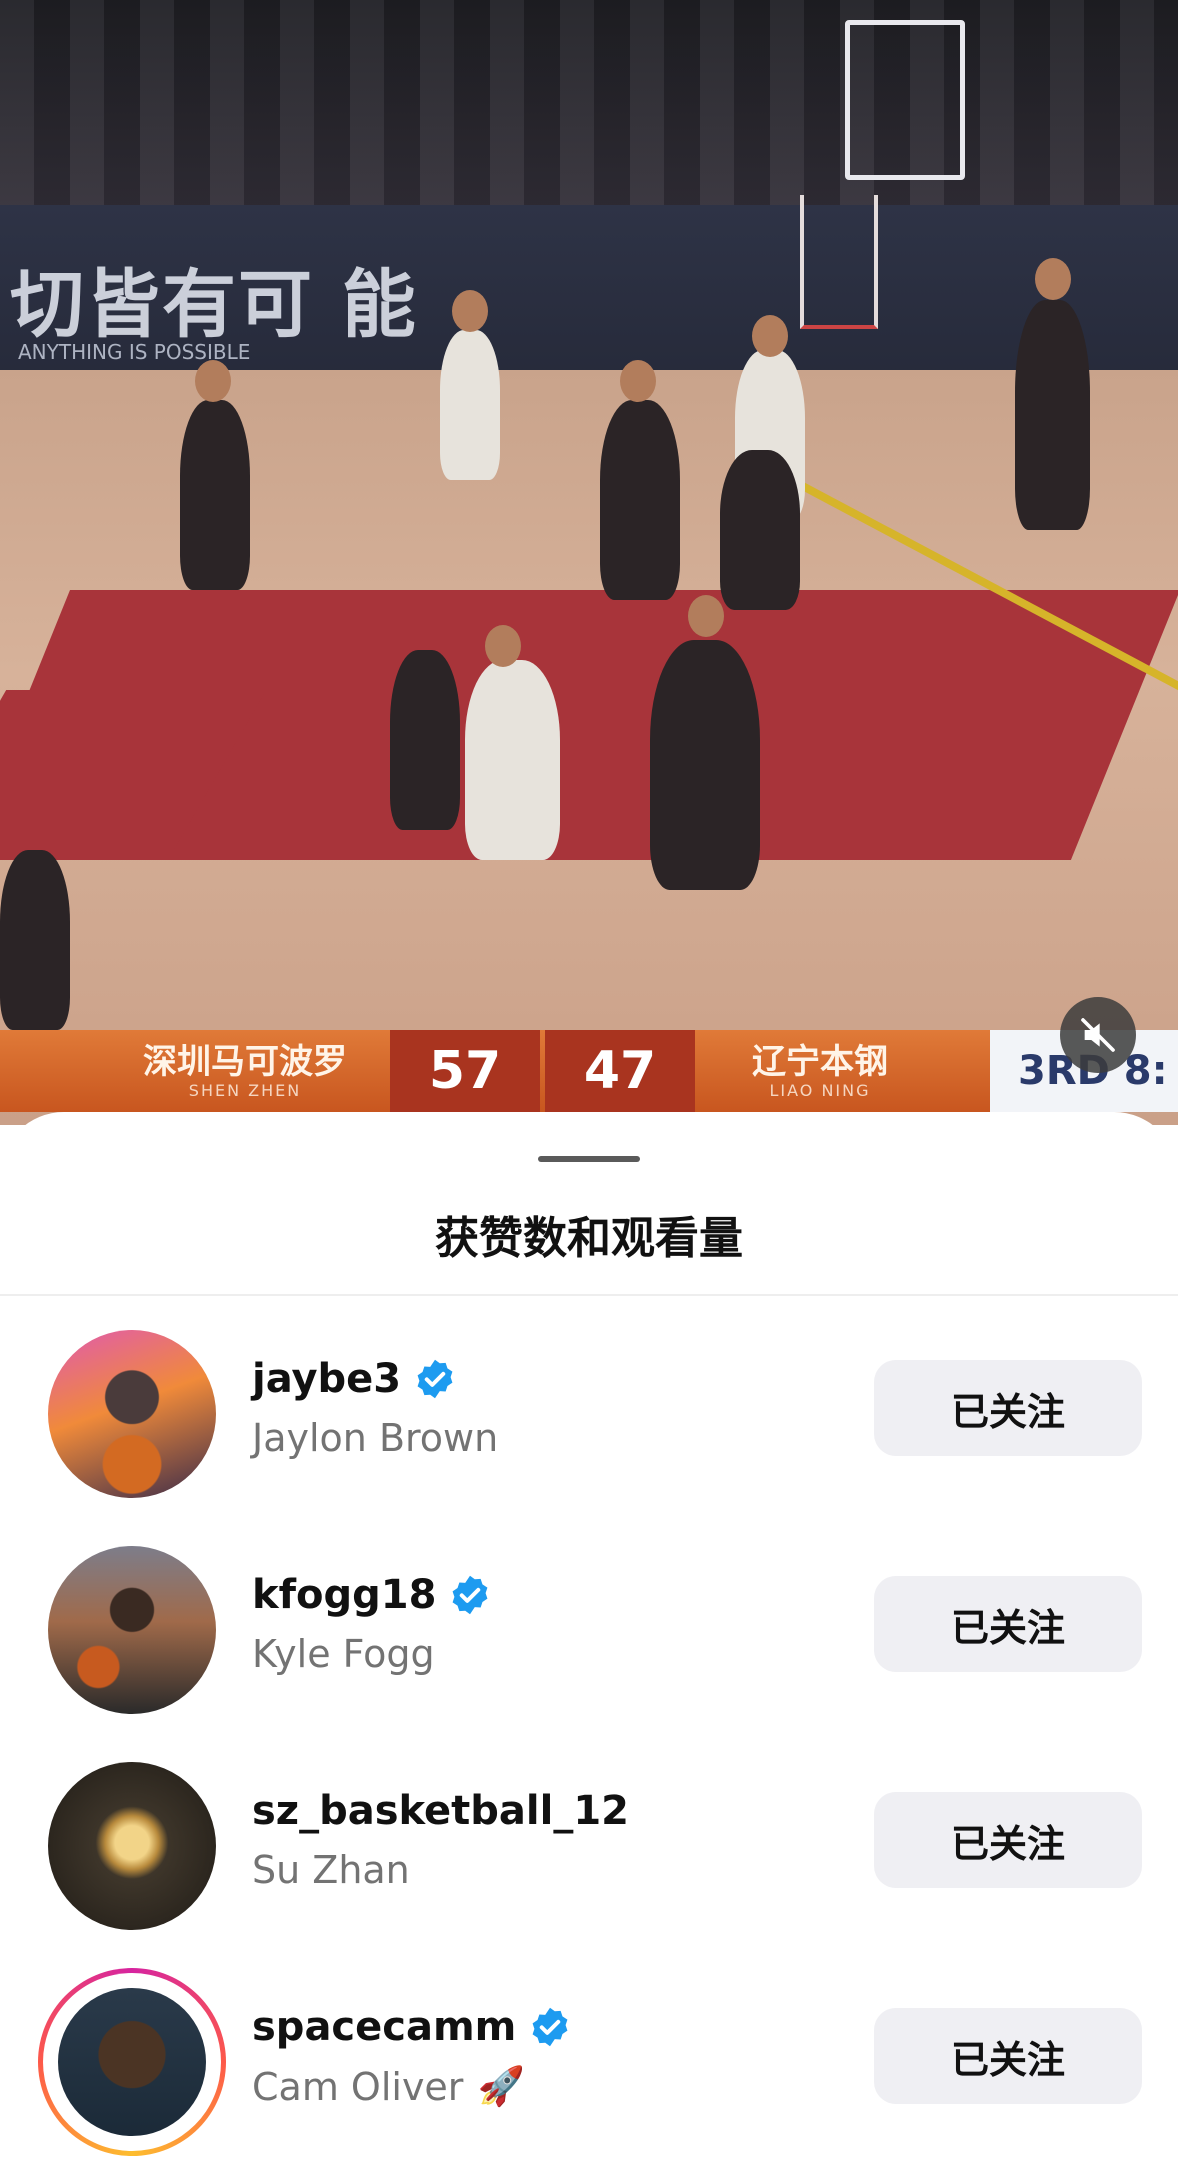  What do you see at coordinates (344, 1595) in the screenshot?
I see `username-text: kfogg18` at bounding box center [344, 1595].